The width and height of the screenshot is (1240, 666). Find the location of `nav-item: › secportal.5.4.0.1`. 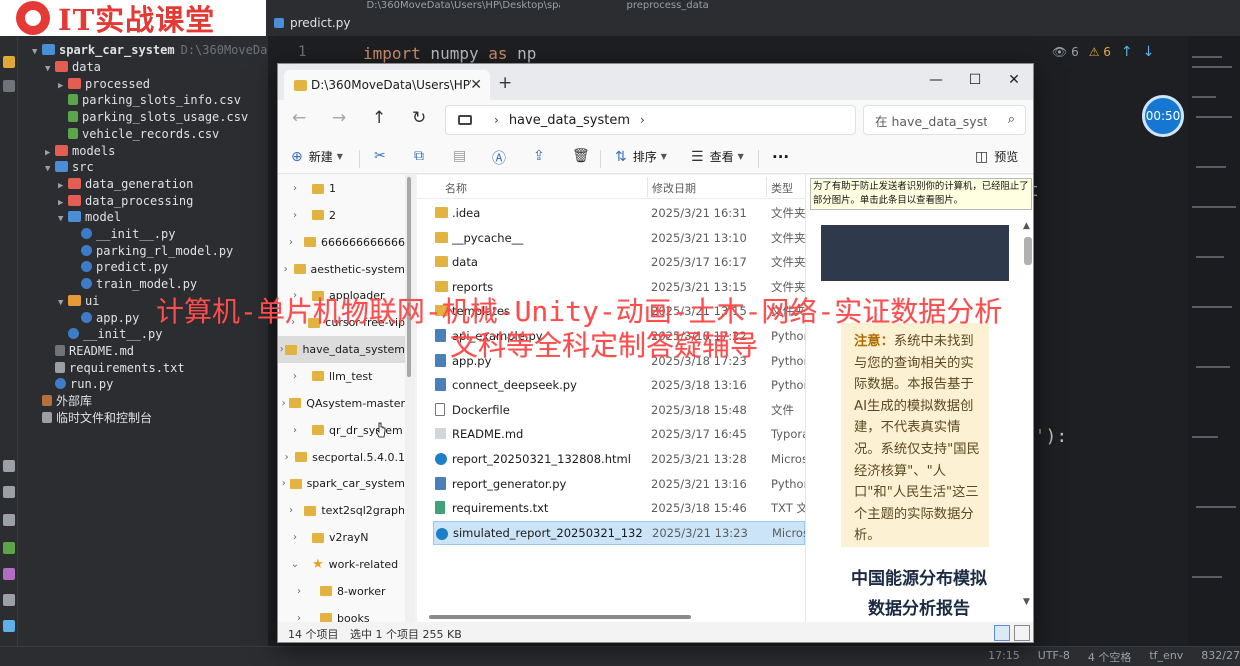

nav-item: › secportal.5.4.0.1 is located at coordinates (341, 457).